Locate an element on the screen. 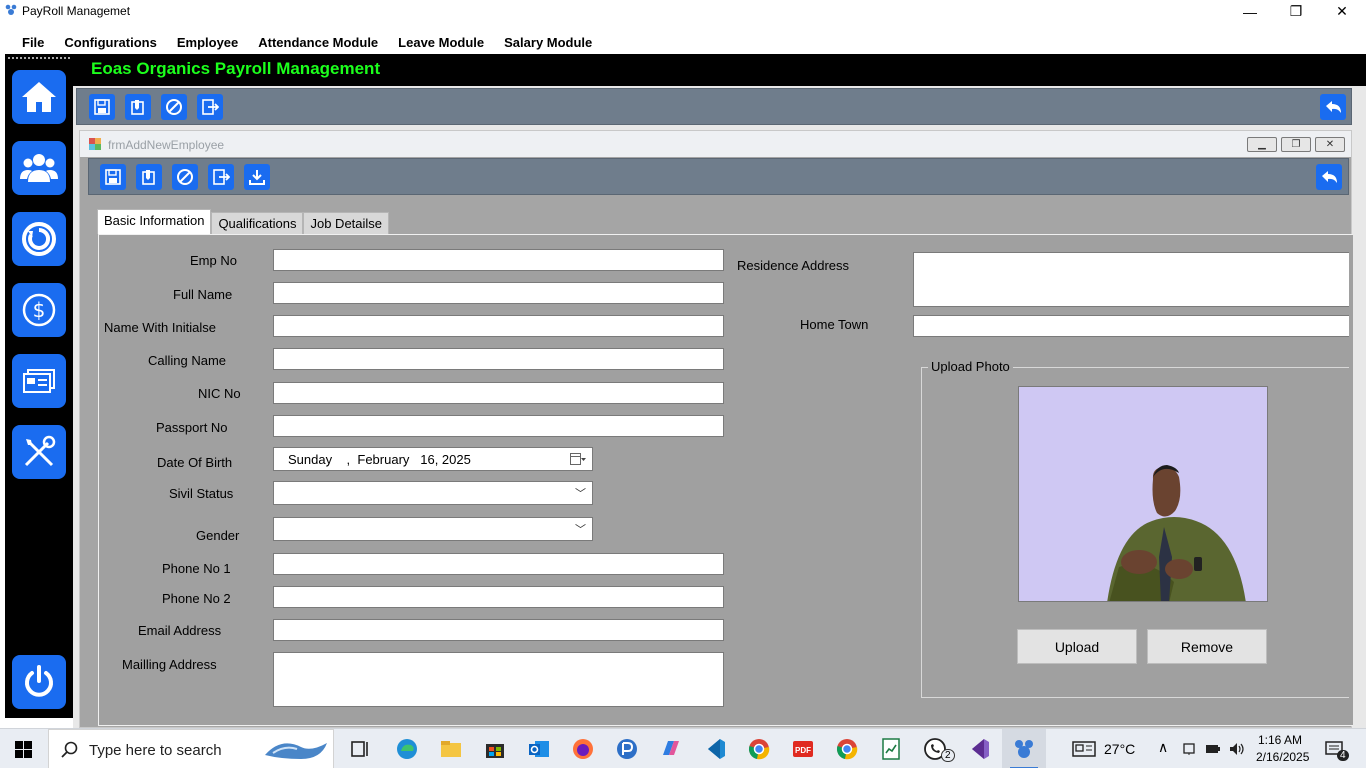 The image size is (1366, 768). home-button is located at coordinates (39, 97).